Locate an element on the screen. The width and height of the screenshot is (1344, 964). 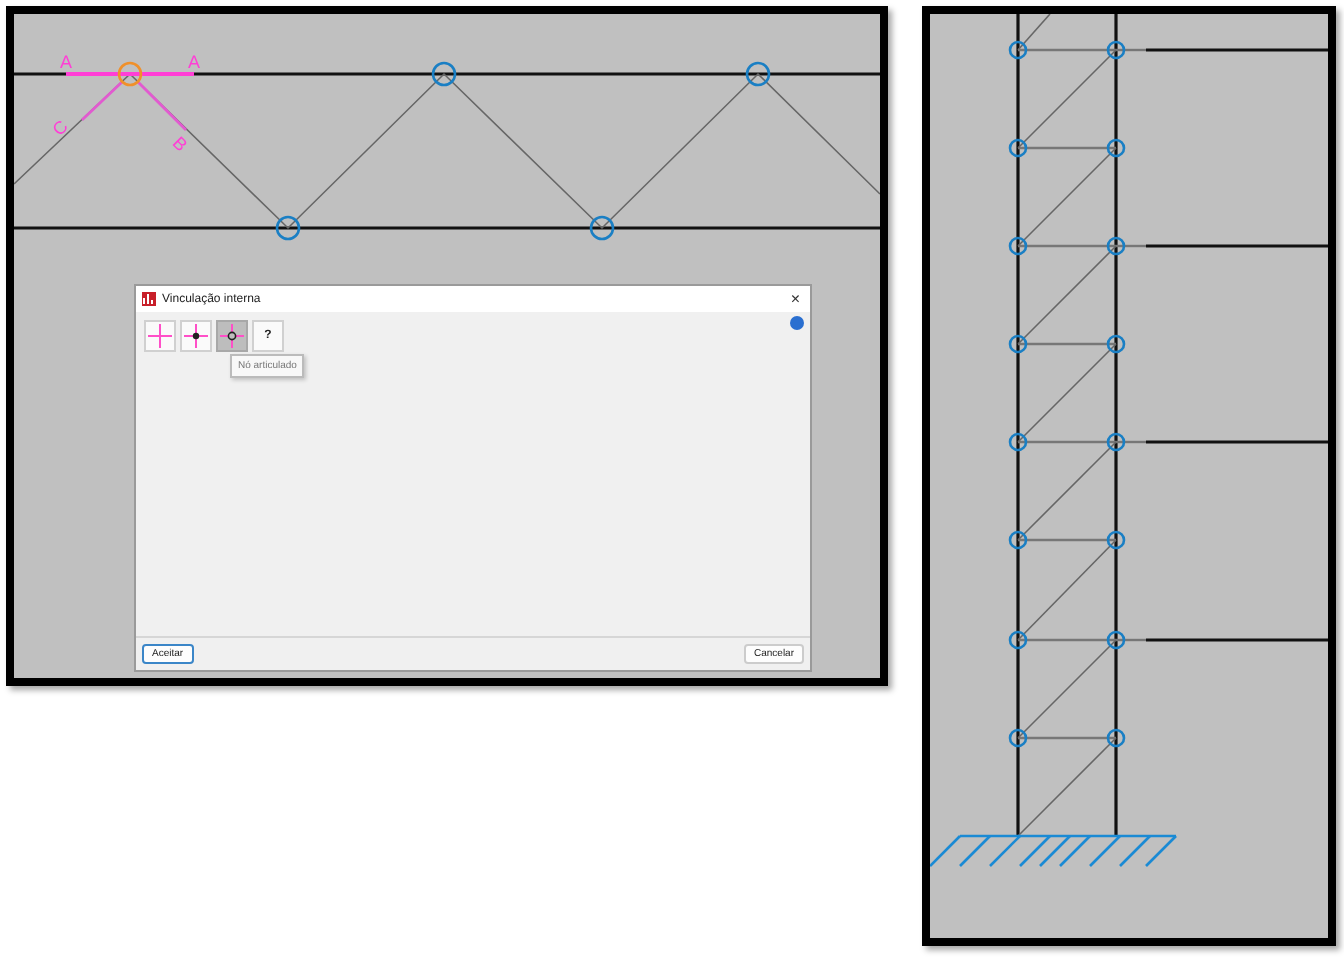
joint-tool-button is located at coordinates (196, 336).